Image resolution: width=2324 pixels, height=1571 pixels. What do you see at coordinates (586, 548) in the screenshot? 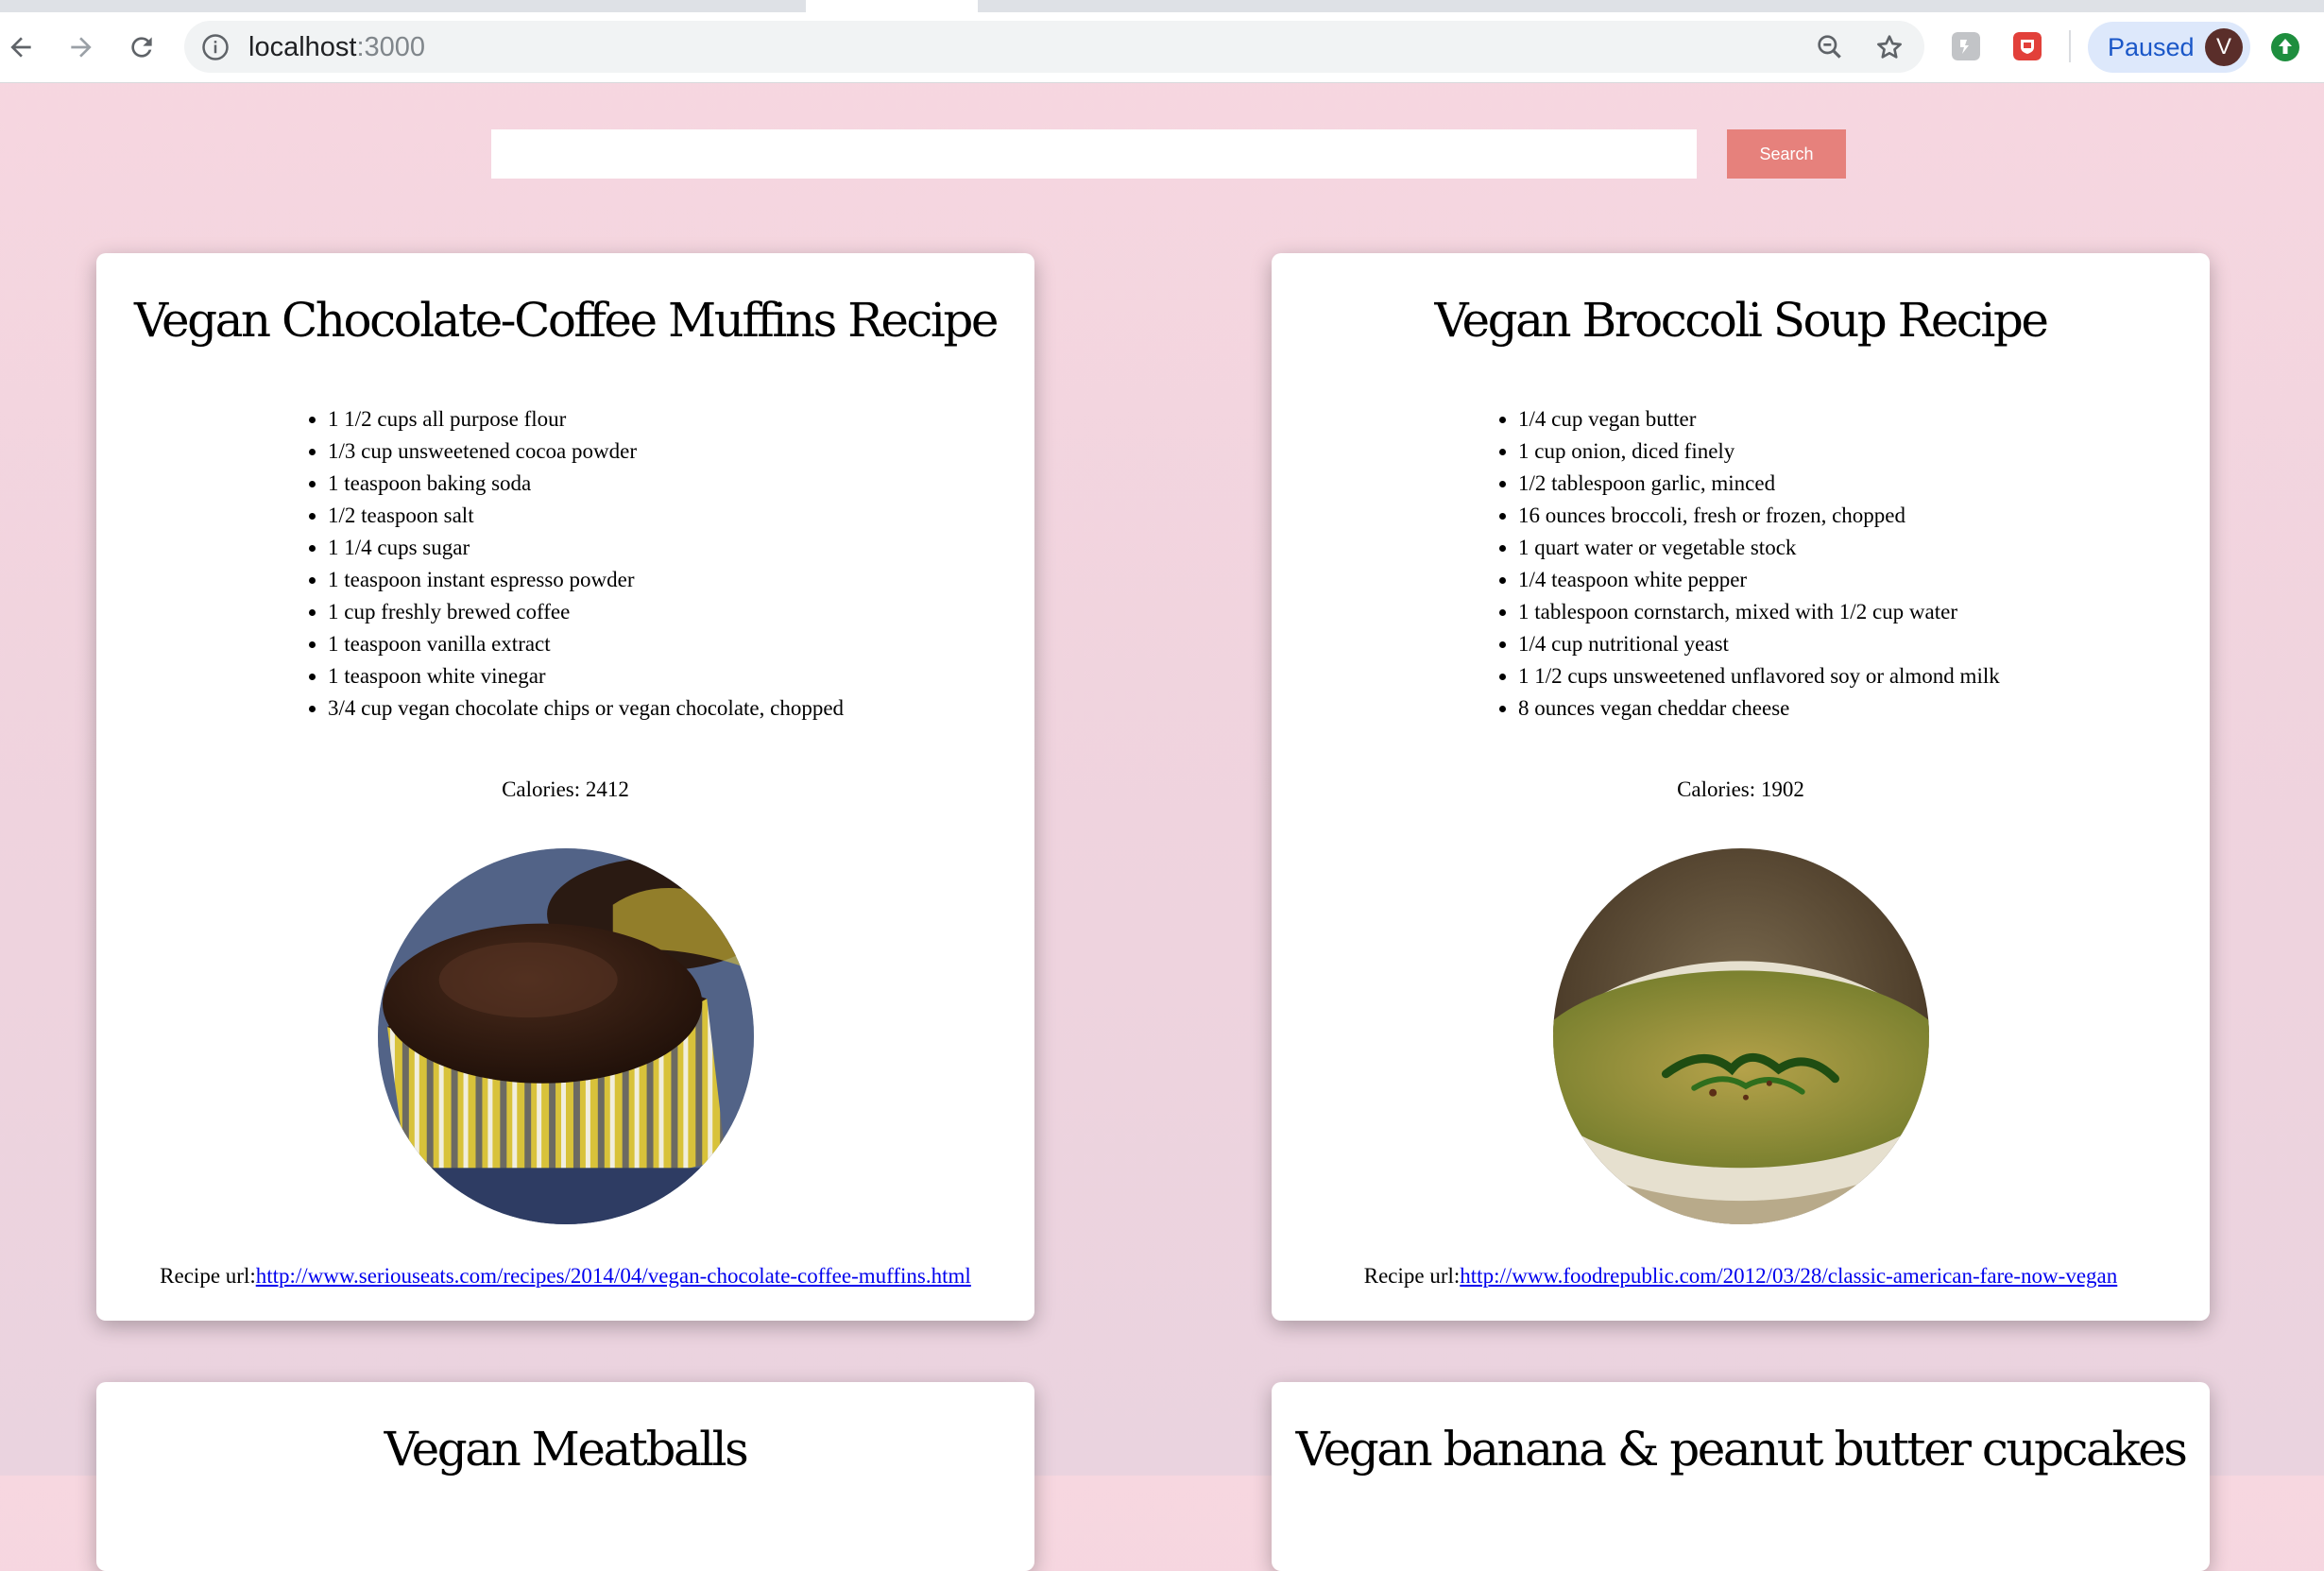
I see `ingredient-item: 1 1/4 cups sugar` at bounding box center [586, 548].